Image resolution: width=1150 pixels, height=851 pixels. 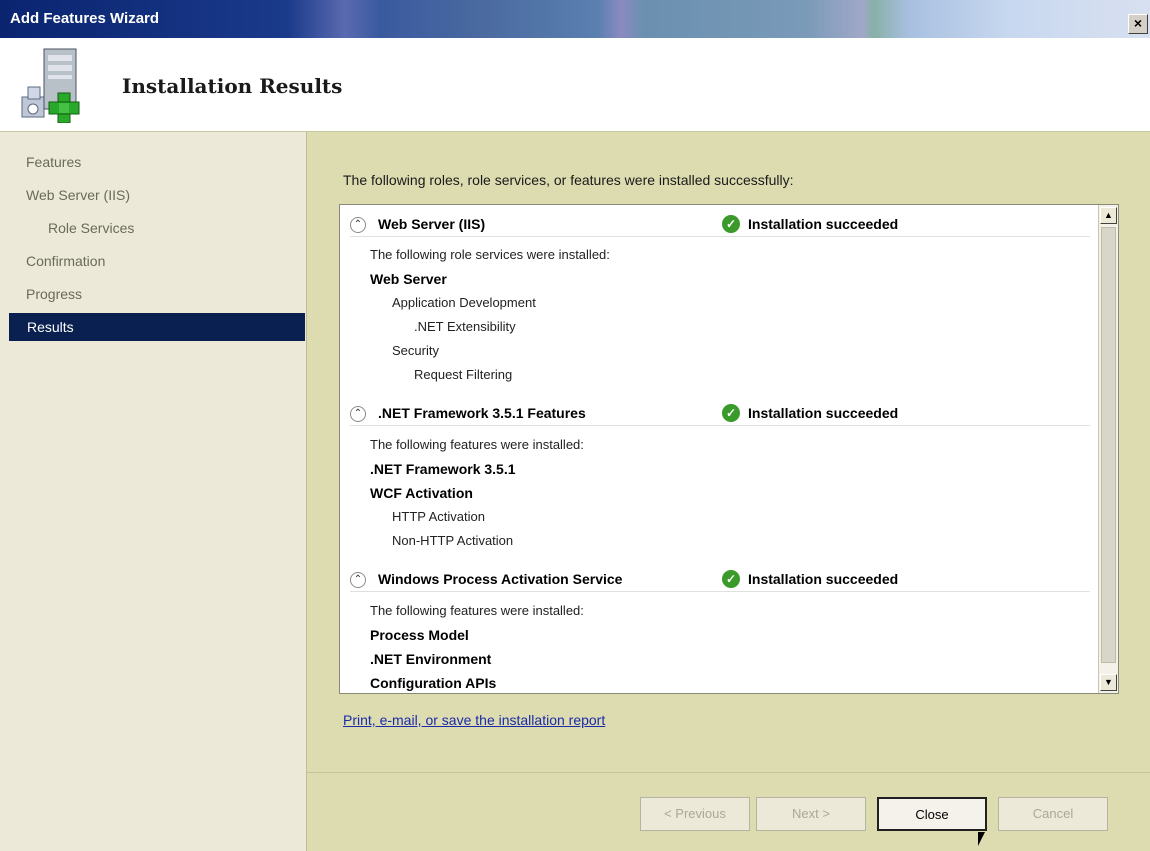 What do you see at coordinates (421, 493) in the screenshot?
I see `detail-line: WCF Activation` at bounding box center [421, 493].